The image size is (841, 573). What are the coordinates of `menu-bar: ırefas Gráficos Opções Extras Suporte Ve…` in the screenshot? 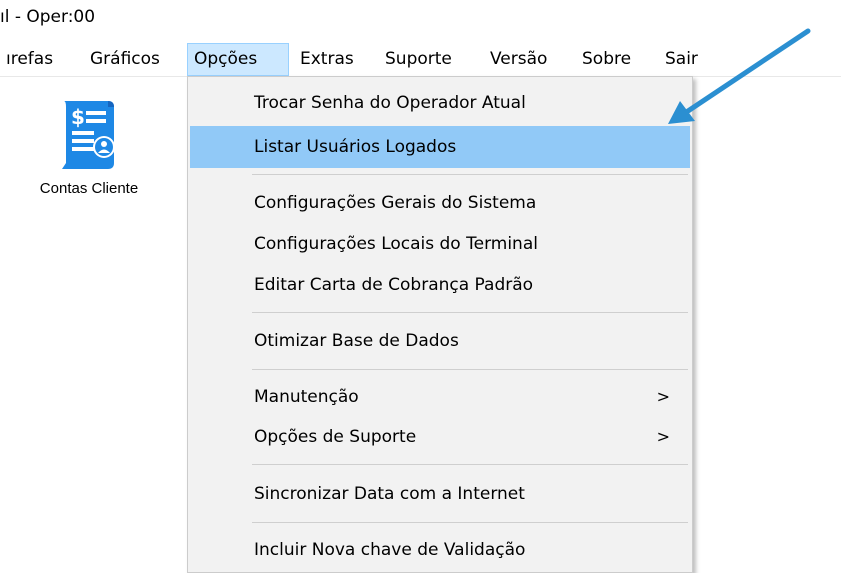 It's located at (420, 60).